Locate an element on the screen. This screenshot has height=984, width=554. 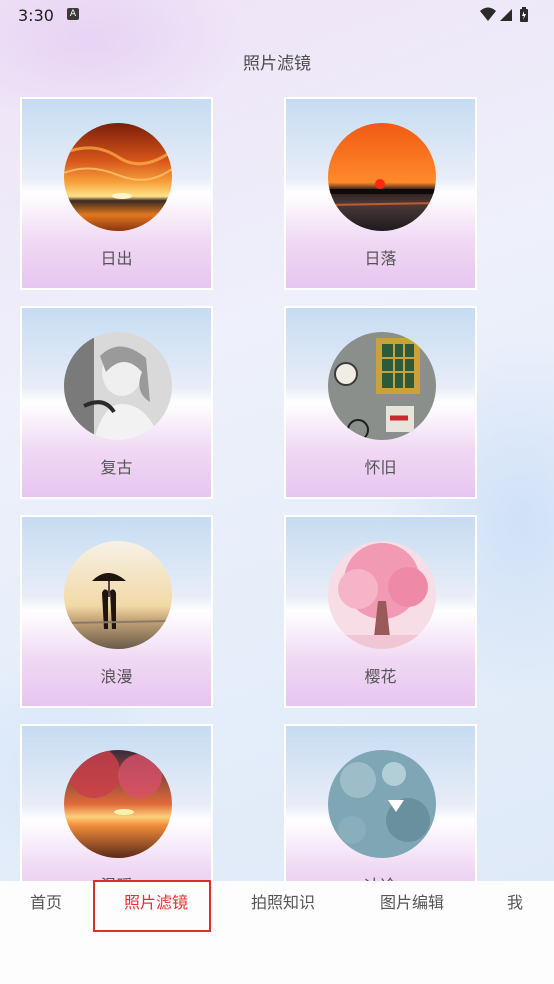
filter-card-cherry-blossom: 樱花 is located at coordinates (380, 611).